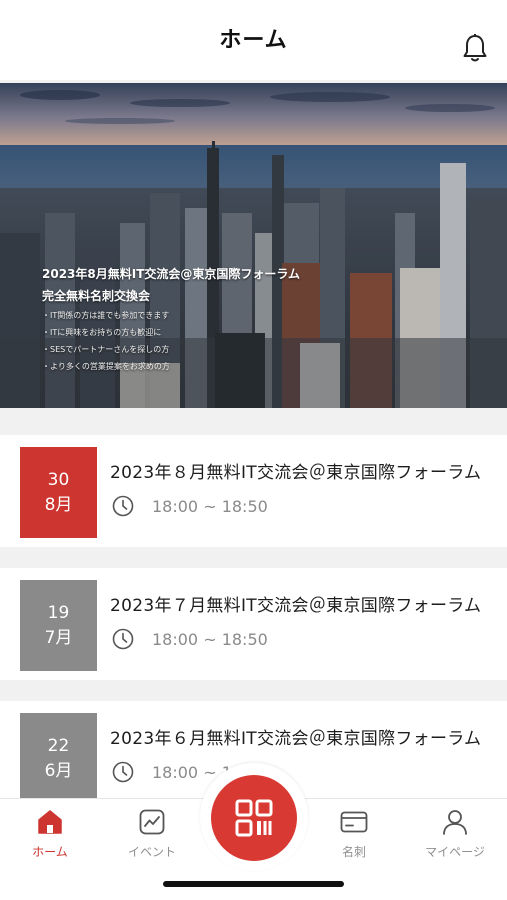 The image size is (507, 900). What do you see at coordinates (171, 274) in the screenshot?
I see `banner-title: 2023年8月無料IT交流会@東京国際フォーラム` at bounding box center [171, 274].